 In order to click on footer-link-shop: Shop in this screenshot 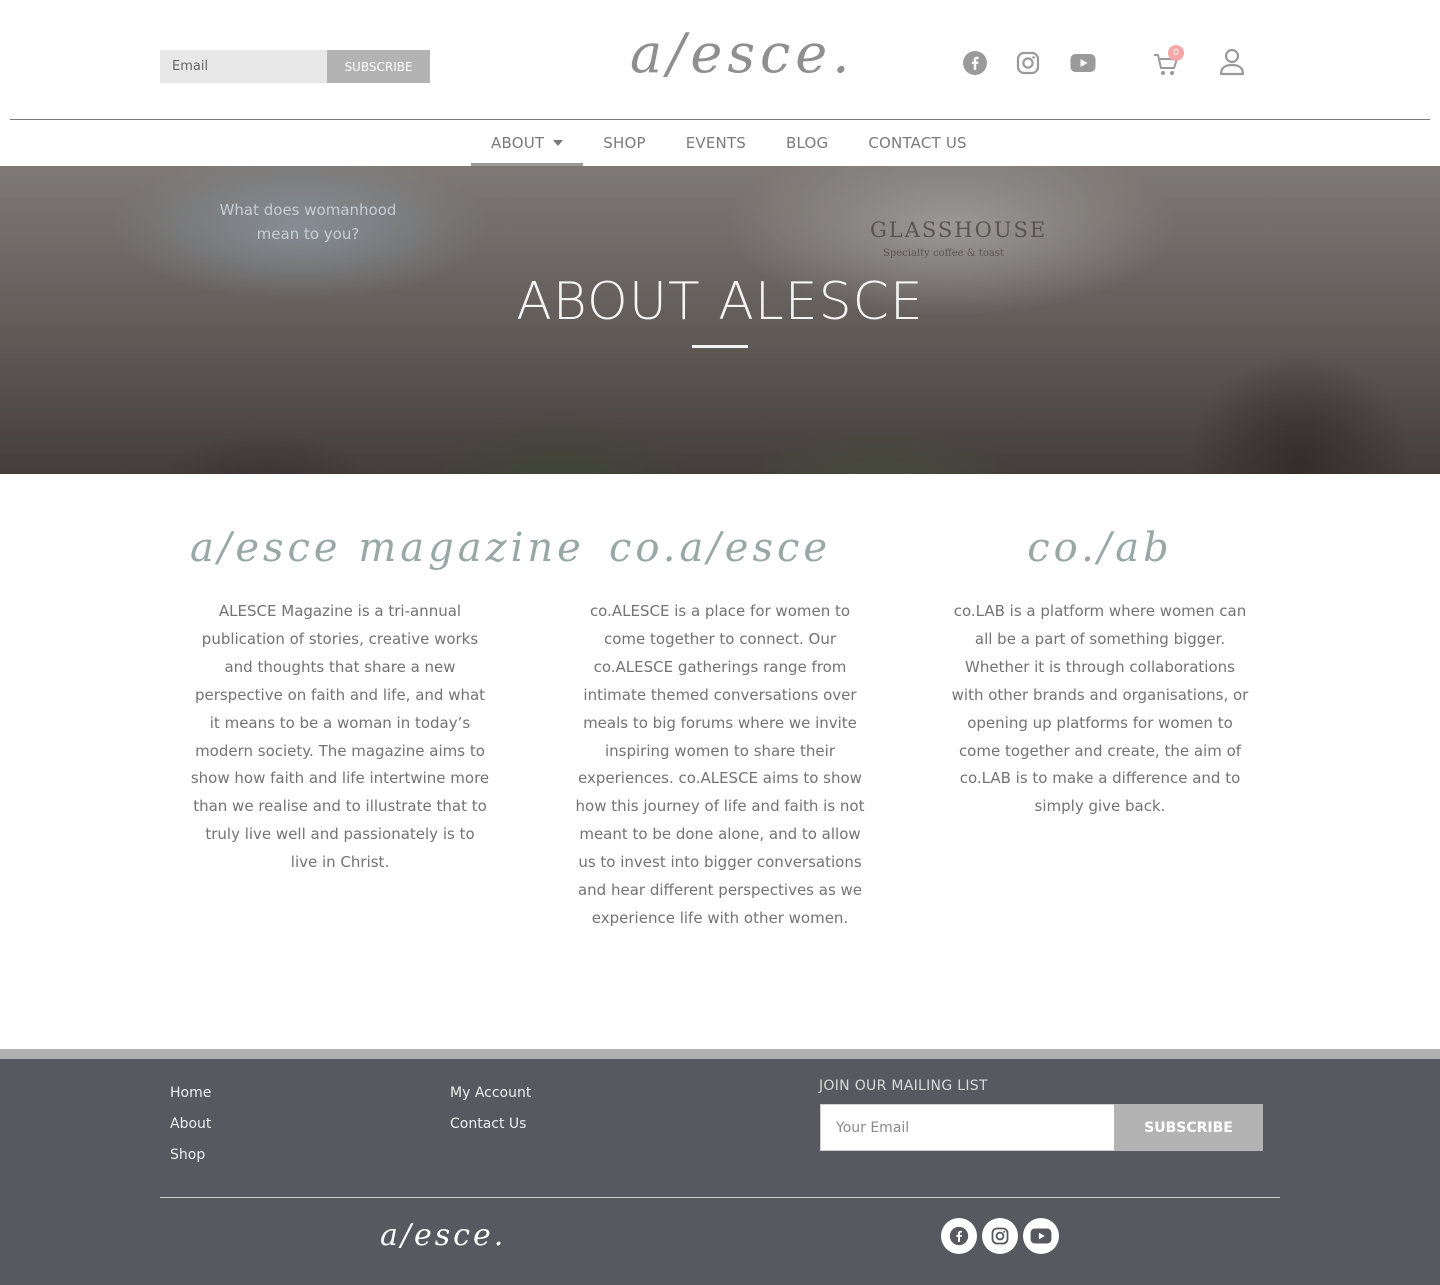, I will do `click(190, 1155)`.